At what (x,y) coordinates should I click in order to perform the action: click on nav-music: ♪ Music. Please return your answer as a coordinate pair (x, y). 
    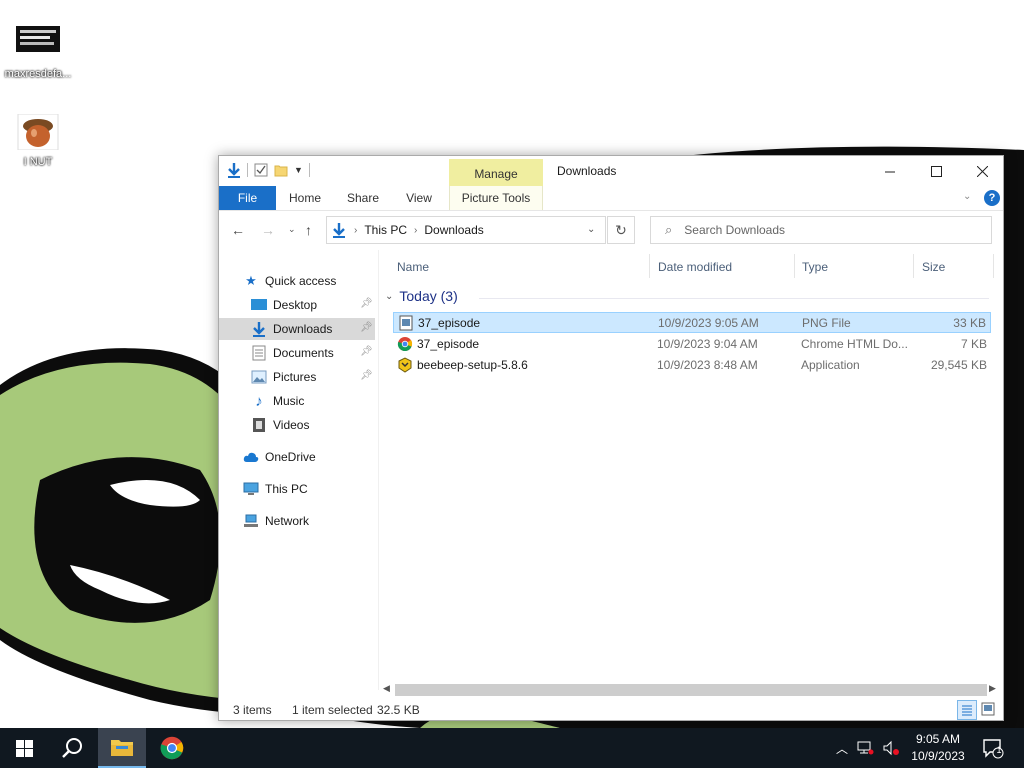
    Looking at the image, I should click on (297, 401).